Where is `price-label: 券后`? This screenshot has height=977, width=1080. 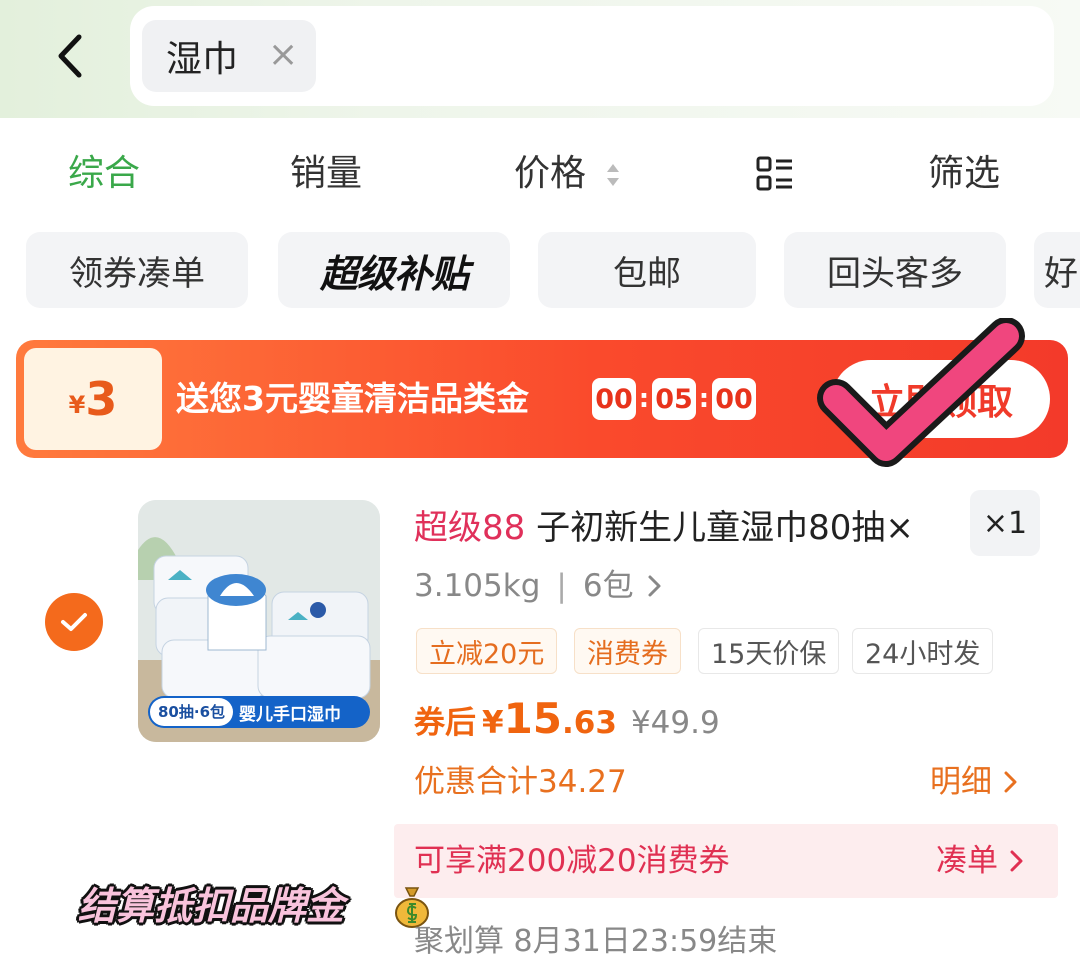
price-label: 券后 is located at coordinates (445, 723).